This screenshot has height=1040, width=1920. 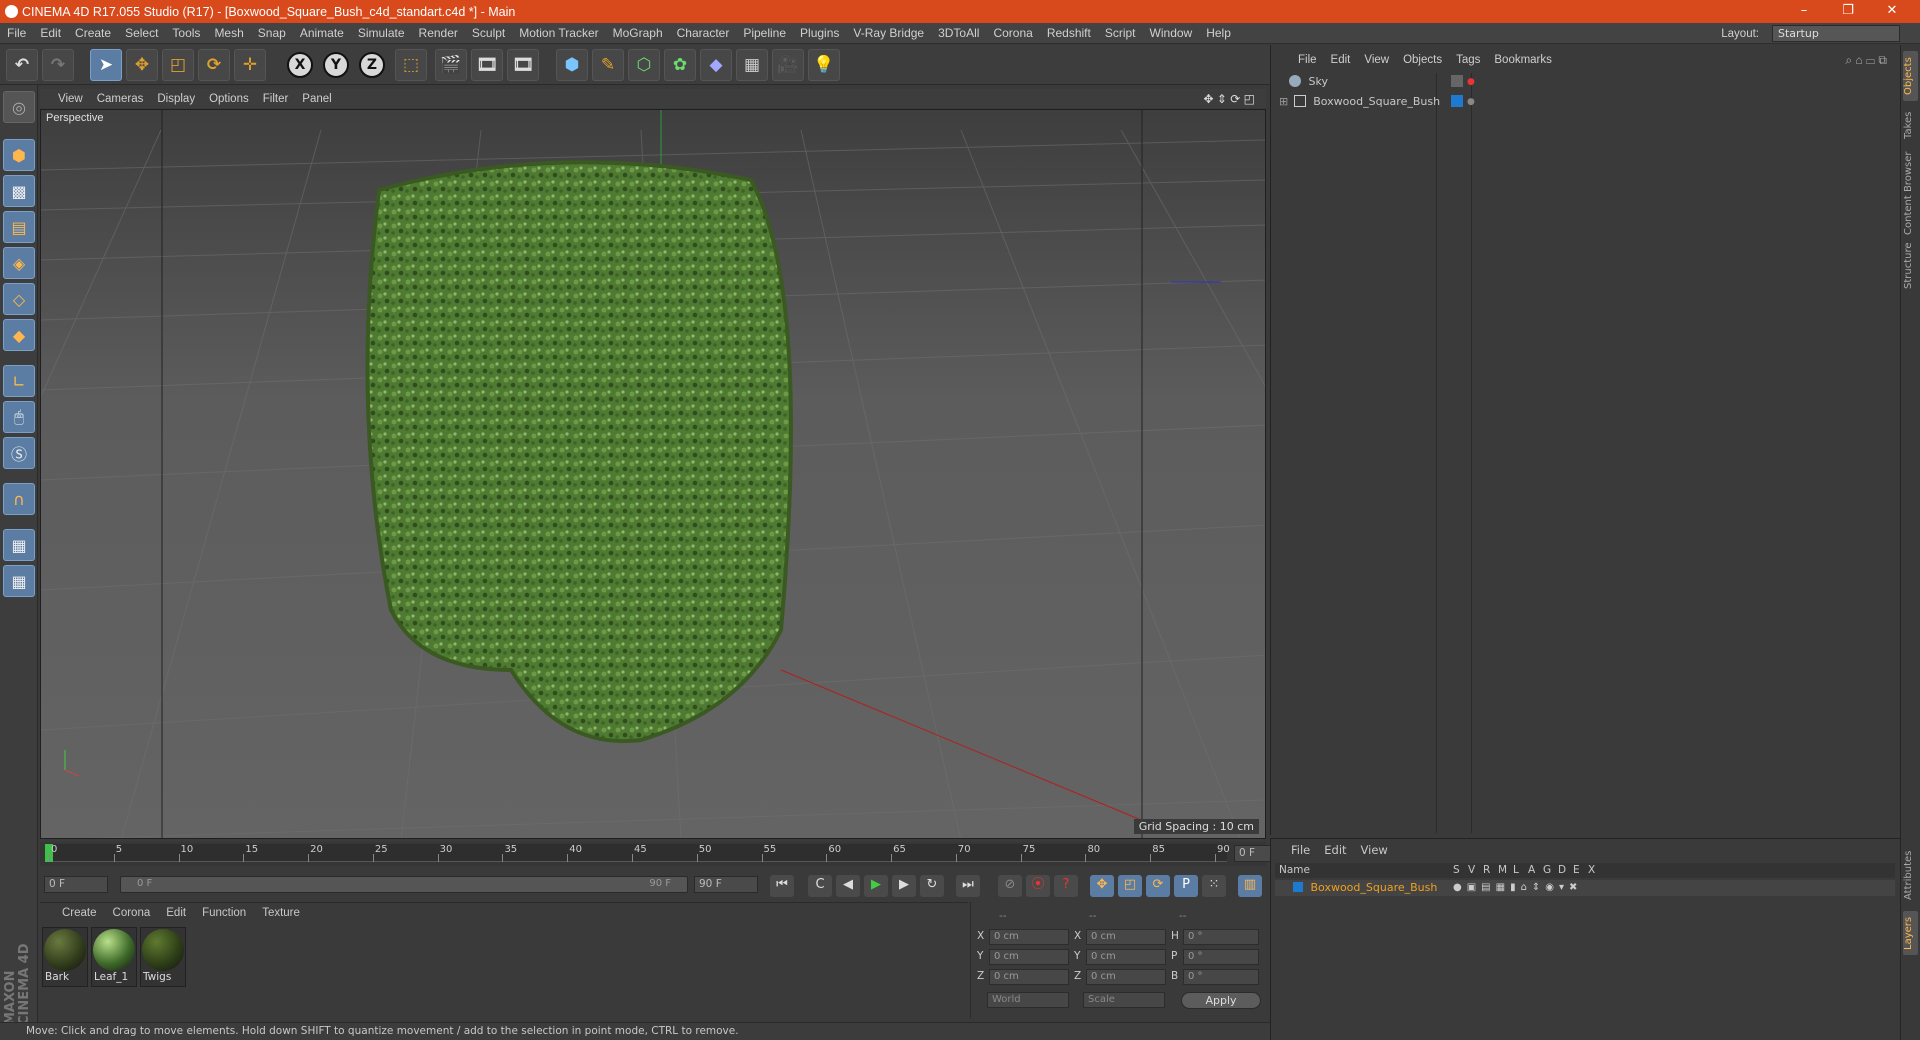 What do you see at coordinates (106, 65) in the screenshot?
I see `select-arrow-icon: ➤` at bounding box center [106, 65].